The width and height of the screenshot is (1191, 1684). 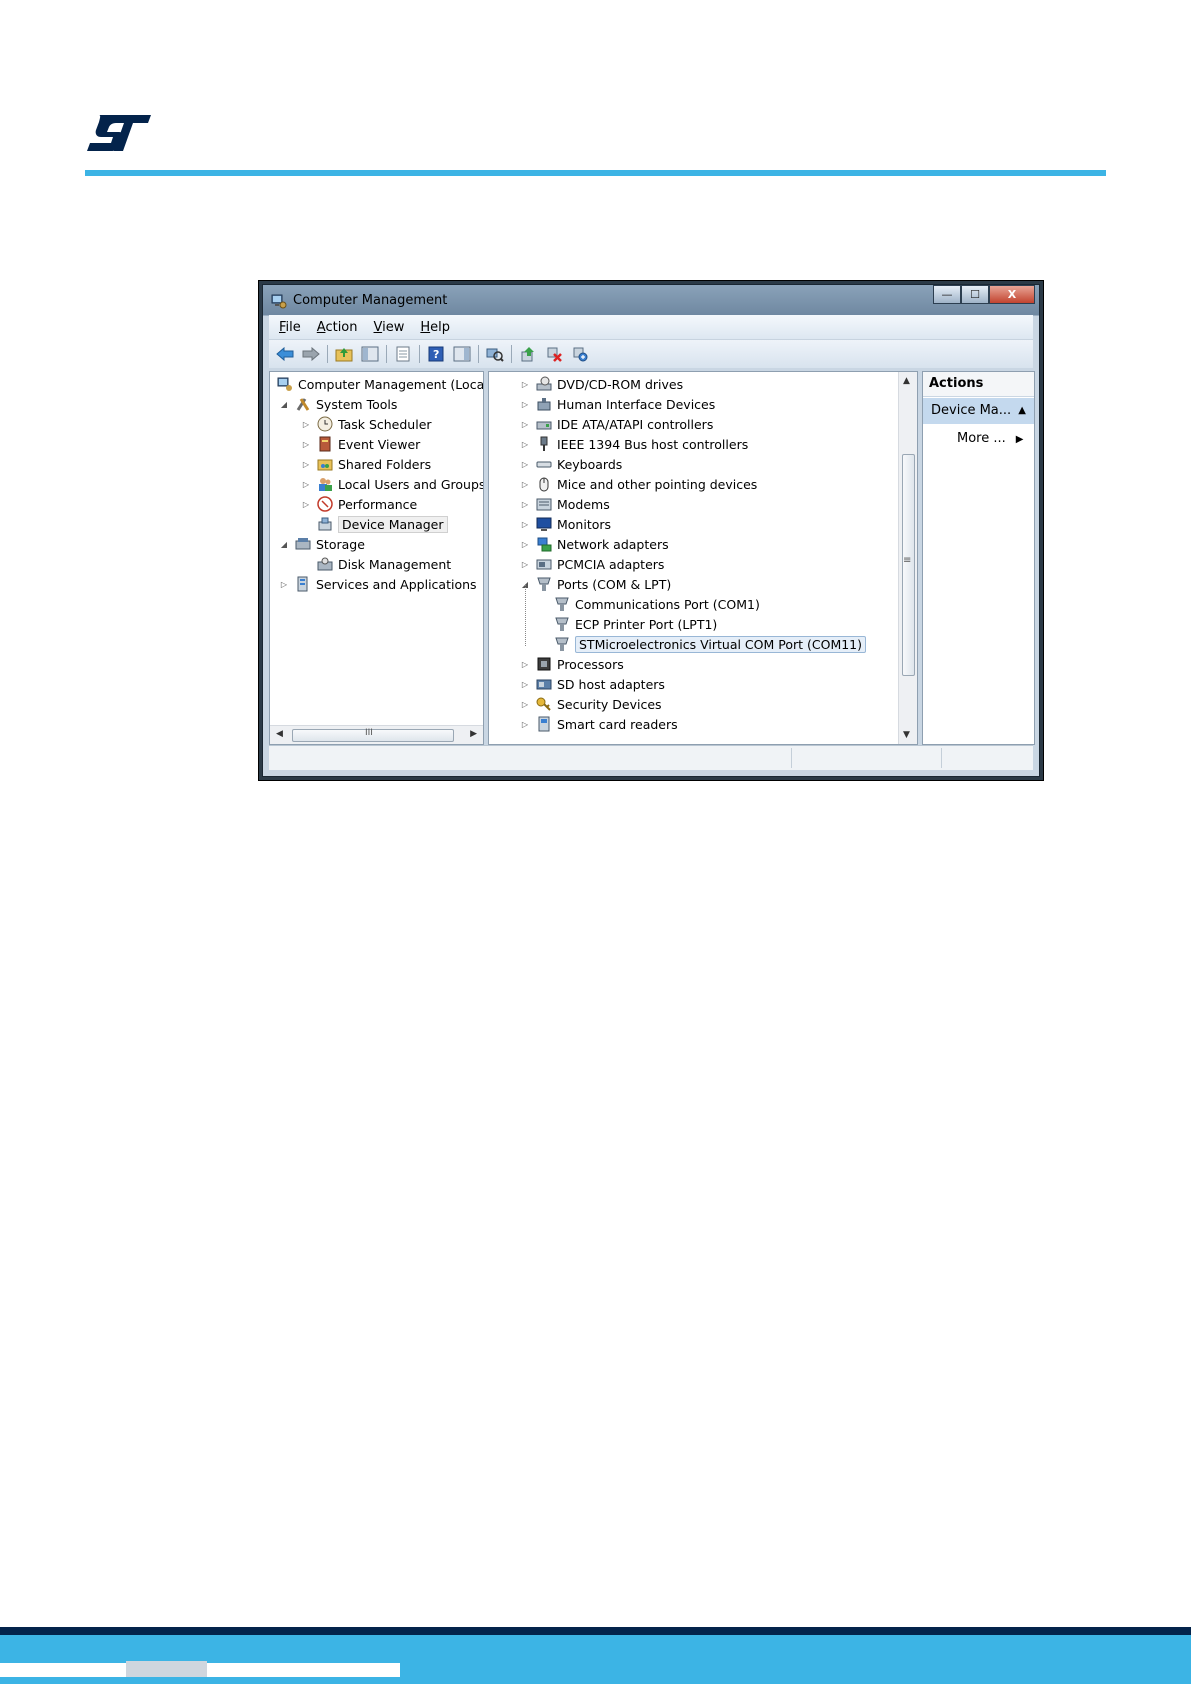 I want to click on menu-action: Action, so click(x=337, y=327).